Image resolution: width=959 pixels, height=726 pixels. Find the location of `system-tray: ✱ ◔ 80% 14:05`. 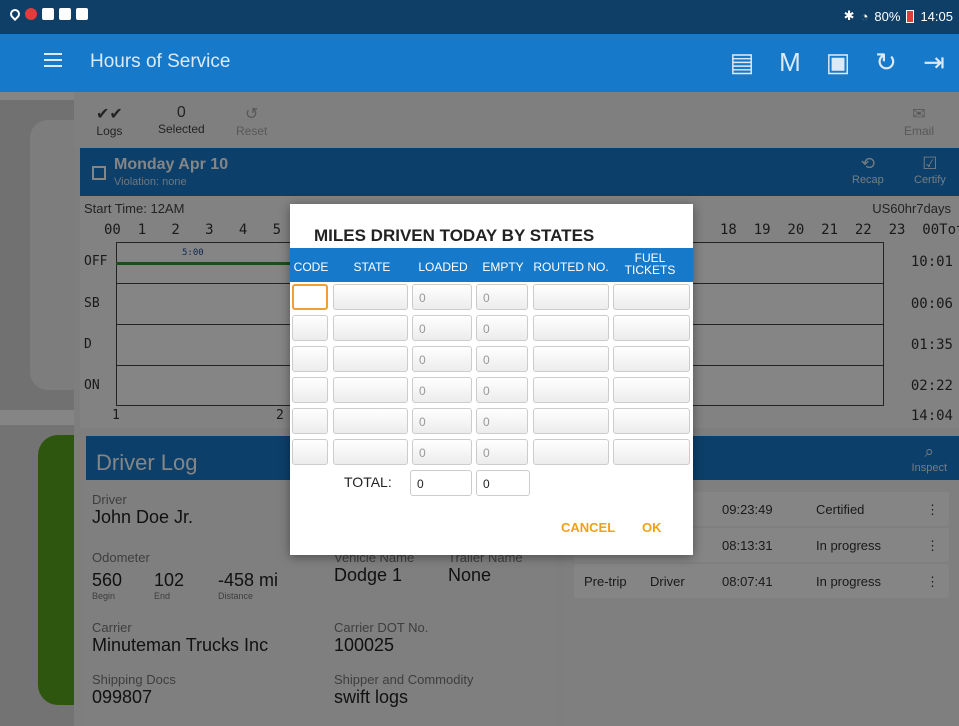

system-tray: ✱ ◔ 80% 14:05 is located at coordinates (898, 16).